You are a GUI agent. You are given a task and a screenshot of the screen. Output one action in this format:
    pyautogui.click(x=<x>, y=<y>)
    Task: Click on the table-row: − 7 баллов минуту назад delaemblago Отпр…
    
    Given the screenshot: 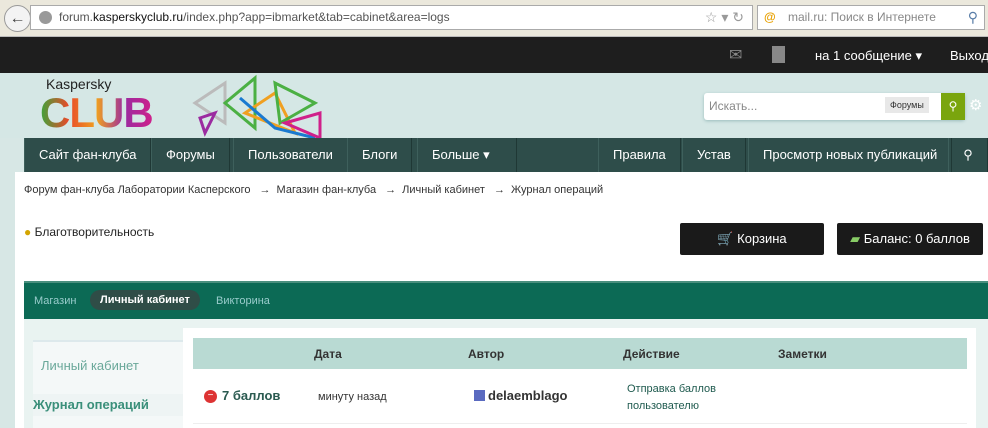 What is the action you would take?
    pyautogui.click(x=580, y=397)
    